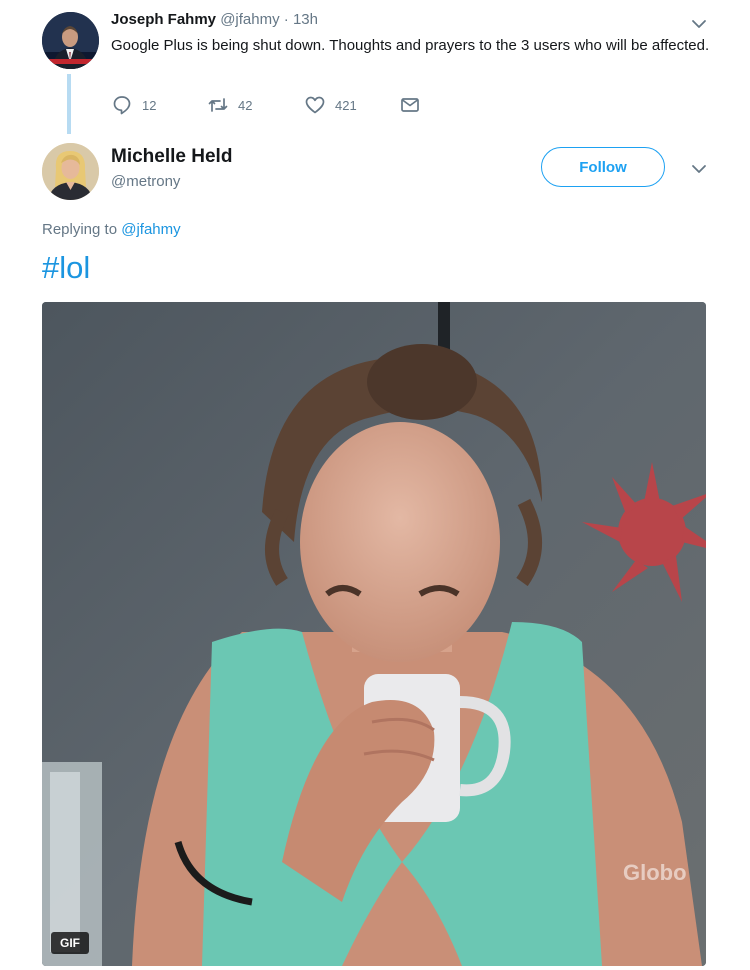 The image size is (750, 970). Describe the element at coordinates (171, 157) in the screenshot. I see `reply-author-name: Michelle Held` at that location.